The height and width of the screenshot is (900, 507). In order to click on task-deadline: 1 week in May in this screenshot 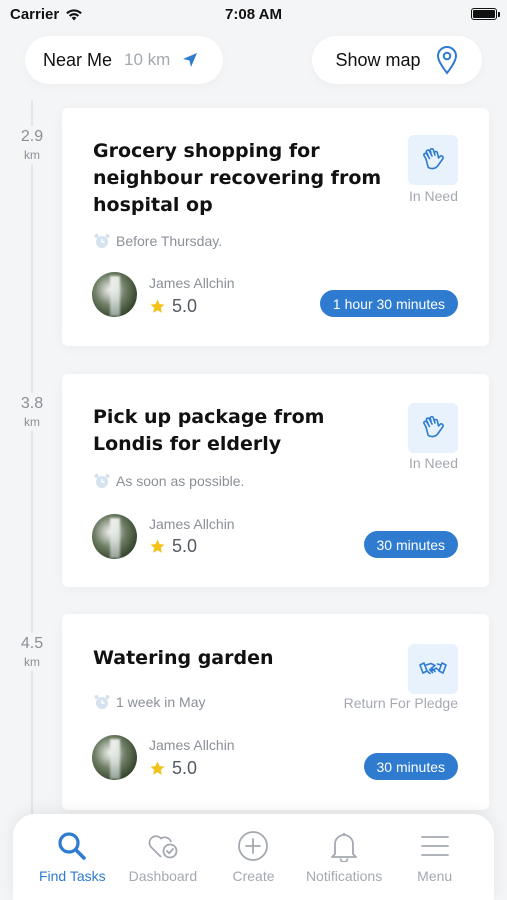, I will do `click(149, 702)`.